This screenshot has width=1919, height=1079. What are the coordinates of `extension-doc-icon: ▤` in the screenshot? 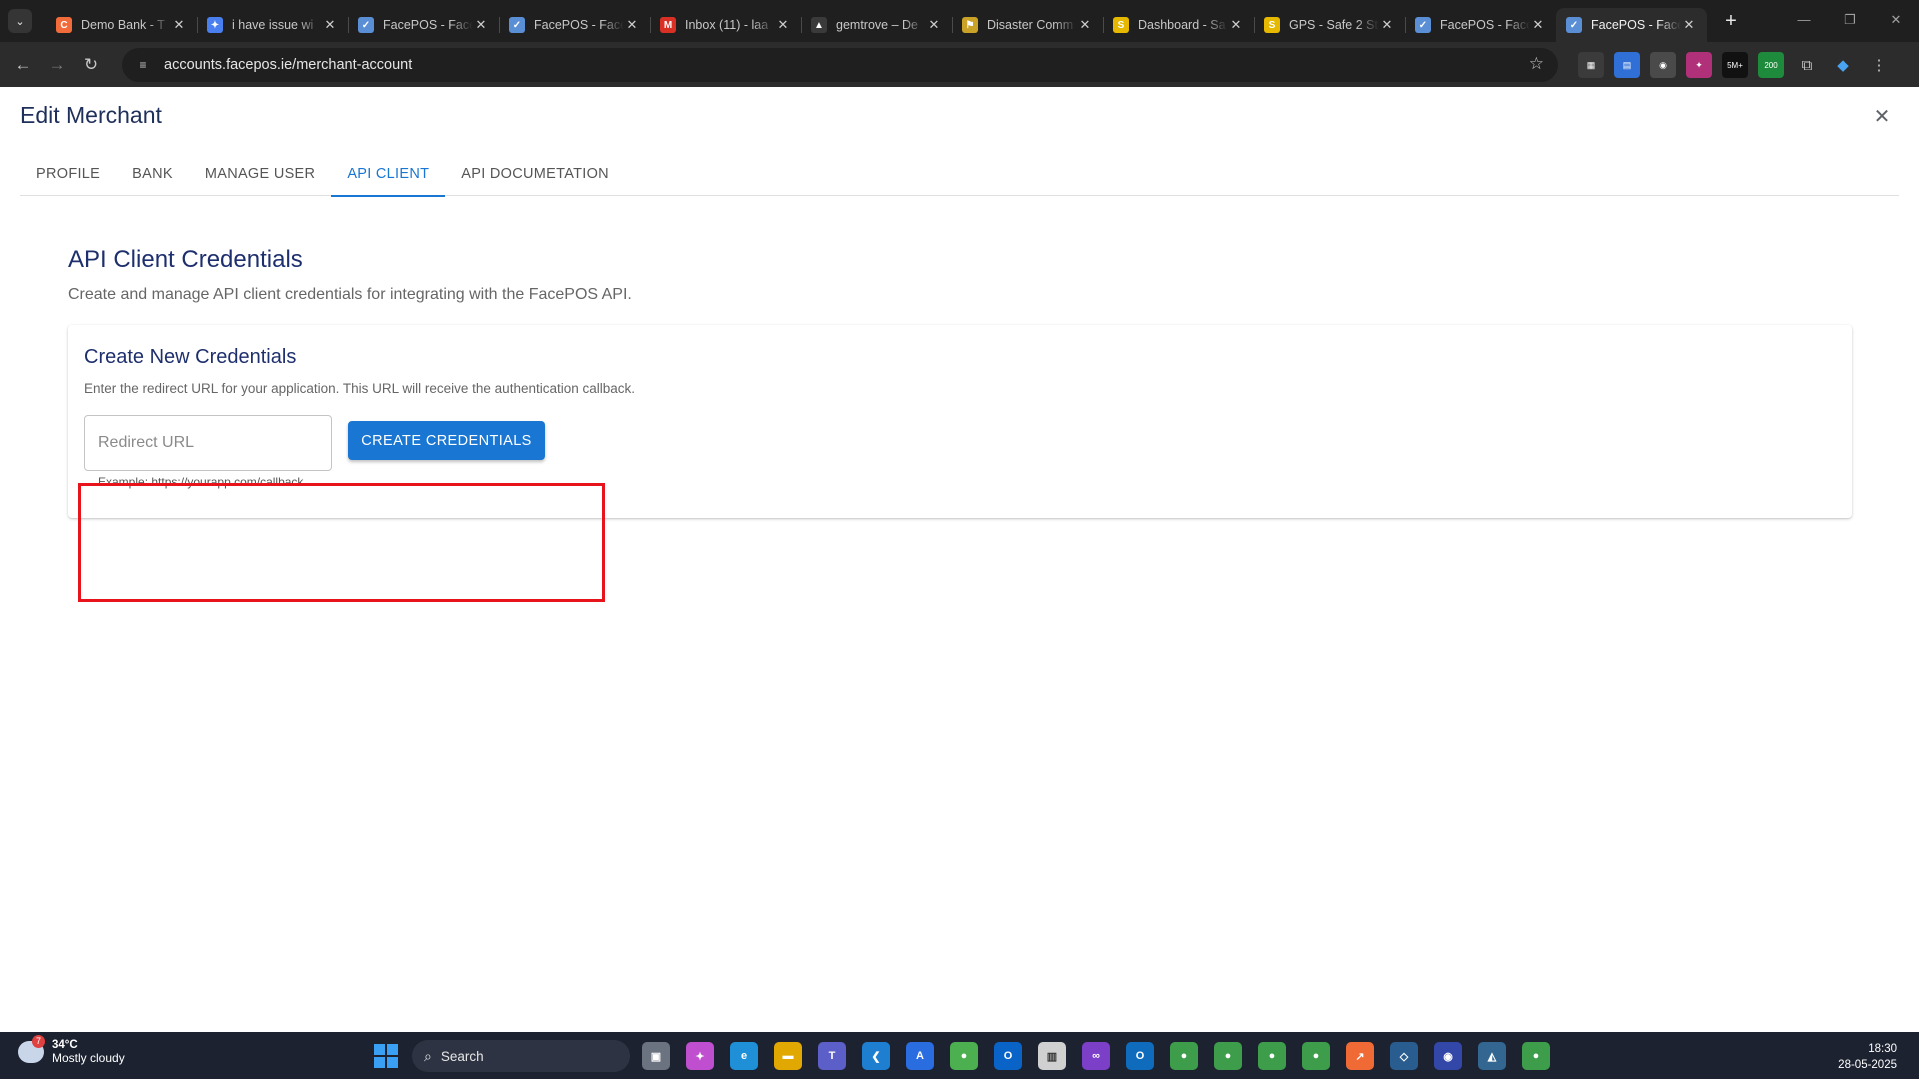 It's located at (1627, 65).